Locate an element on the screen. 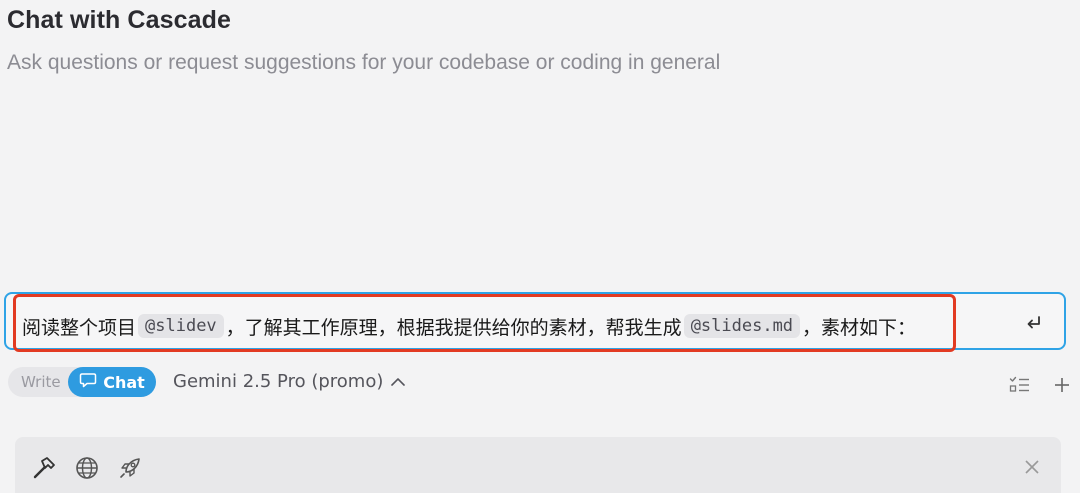 The width and height of the screenshot is (1080, 493). model-label: Gemini 2.5 Pro (promo) is located at coordinates (278, 381).